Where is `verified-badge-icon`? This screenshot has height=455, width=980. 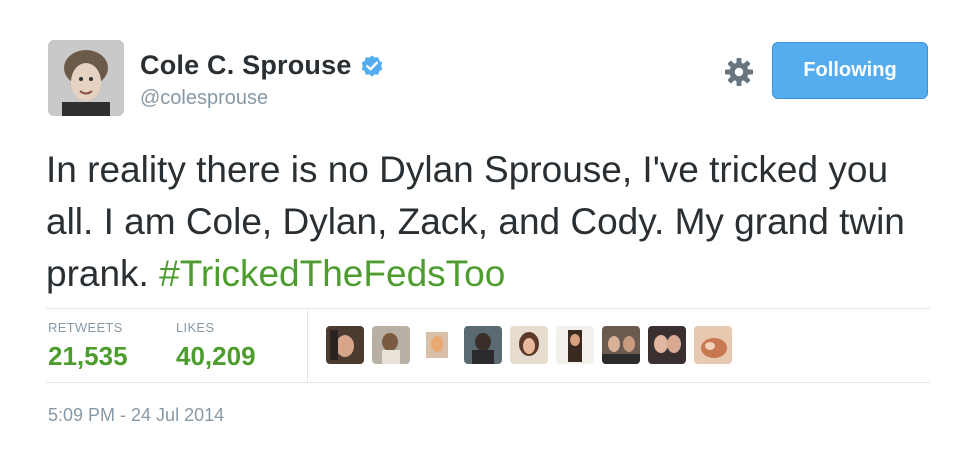
verified-badge-icon is located at coordinates (372, 66).